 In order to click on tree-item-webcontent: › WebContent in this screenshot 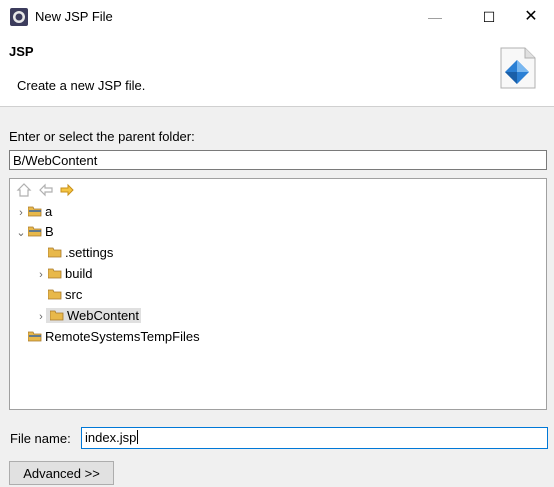, I will do `click(89, 316)`.